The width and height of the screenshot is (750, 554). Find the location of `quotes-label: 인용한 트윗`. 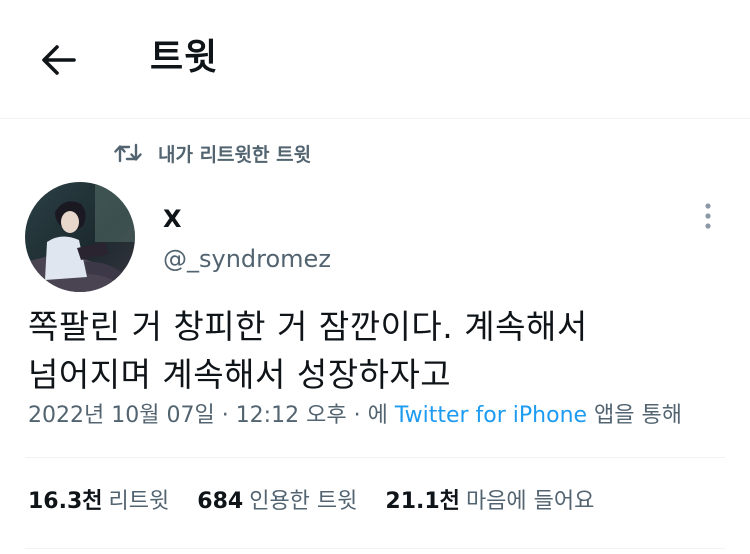

quotes-label: 인용한 트윗 is located at coordinates (303, 501).